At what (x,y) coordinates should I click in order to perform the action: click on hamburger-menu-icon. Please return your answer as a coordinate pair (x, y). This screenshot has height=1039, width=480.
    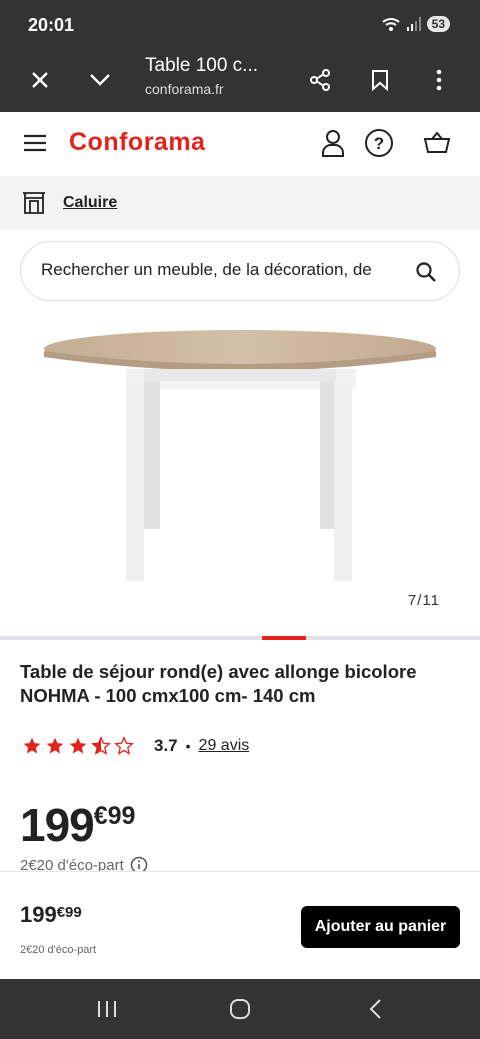
    Looking at the image, I should click on (35, 143).